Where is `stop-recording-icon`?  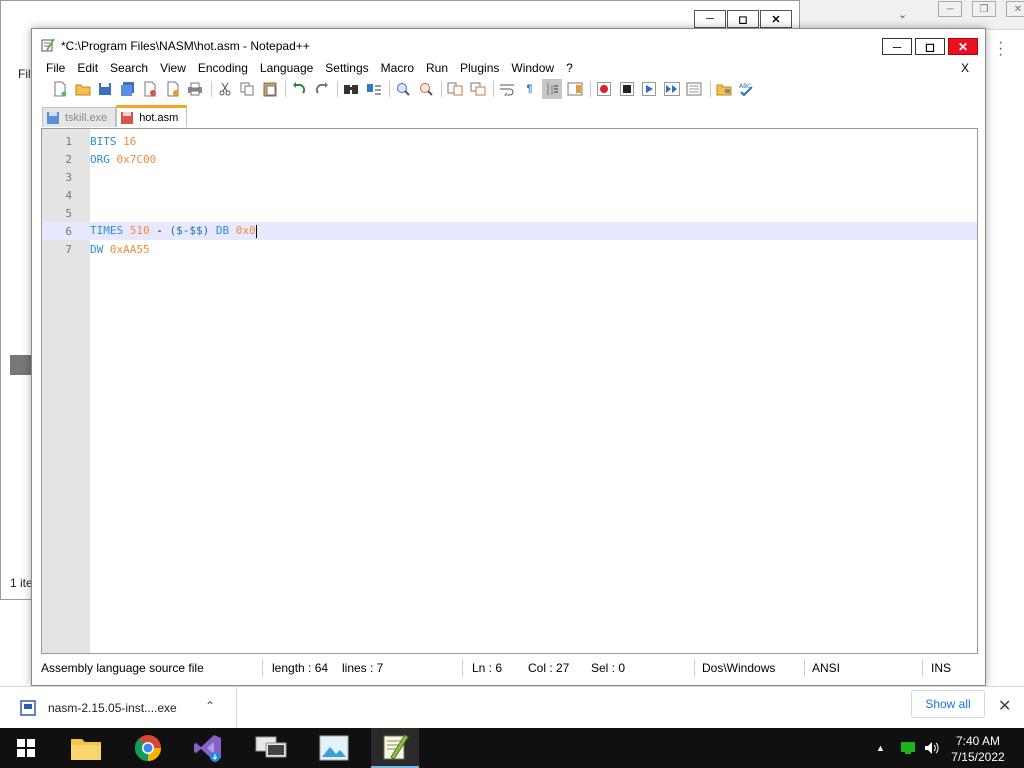
stop-recording-icon is located at coordinates (627, 89).